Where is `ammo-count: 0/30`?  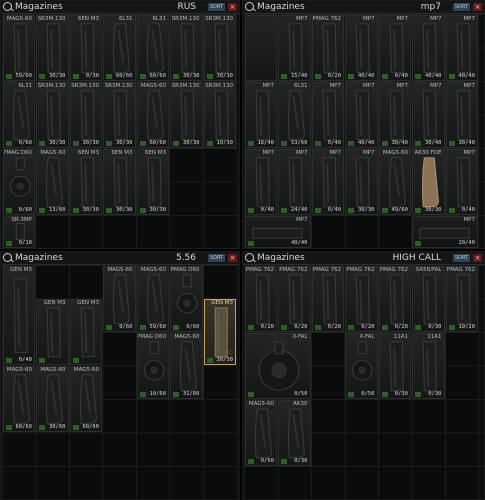
ammo-count: 0/30 is located at coordinates (401, 393).